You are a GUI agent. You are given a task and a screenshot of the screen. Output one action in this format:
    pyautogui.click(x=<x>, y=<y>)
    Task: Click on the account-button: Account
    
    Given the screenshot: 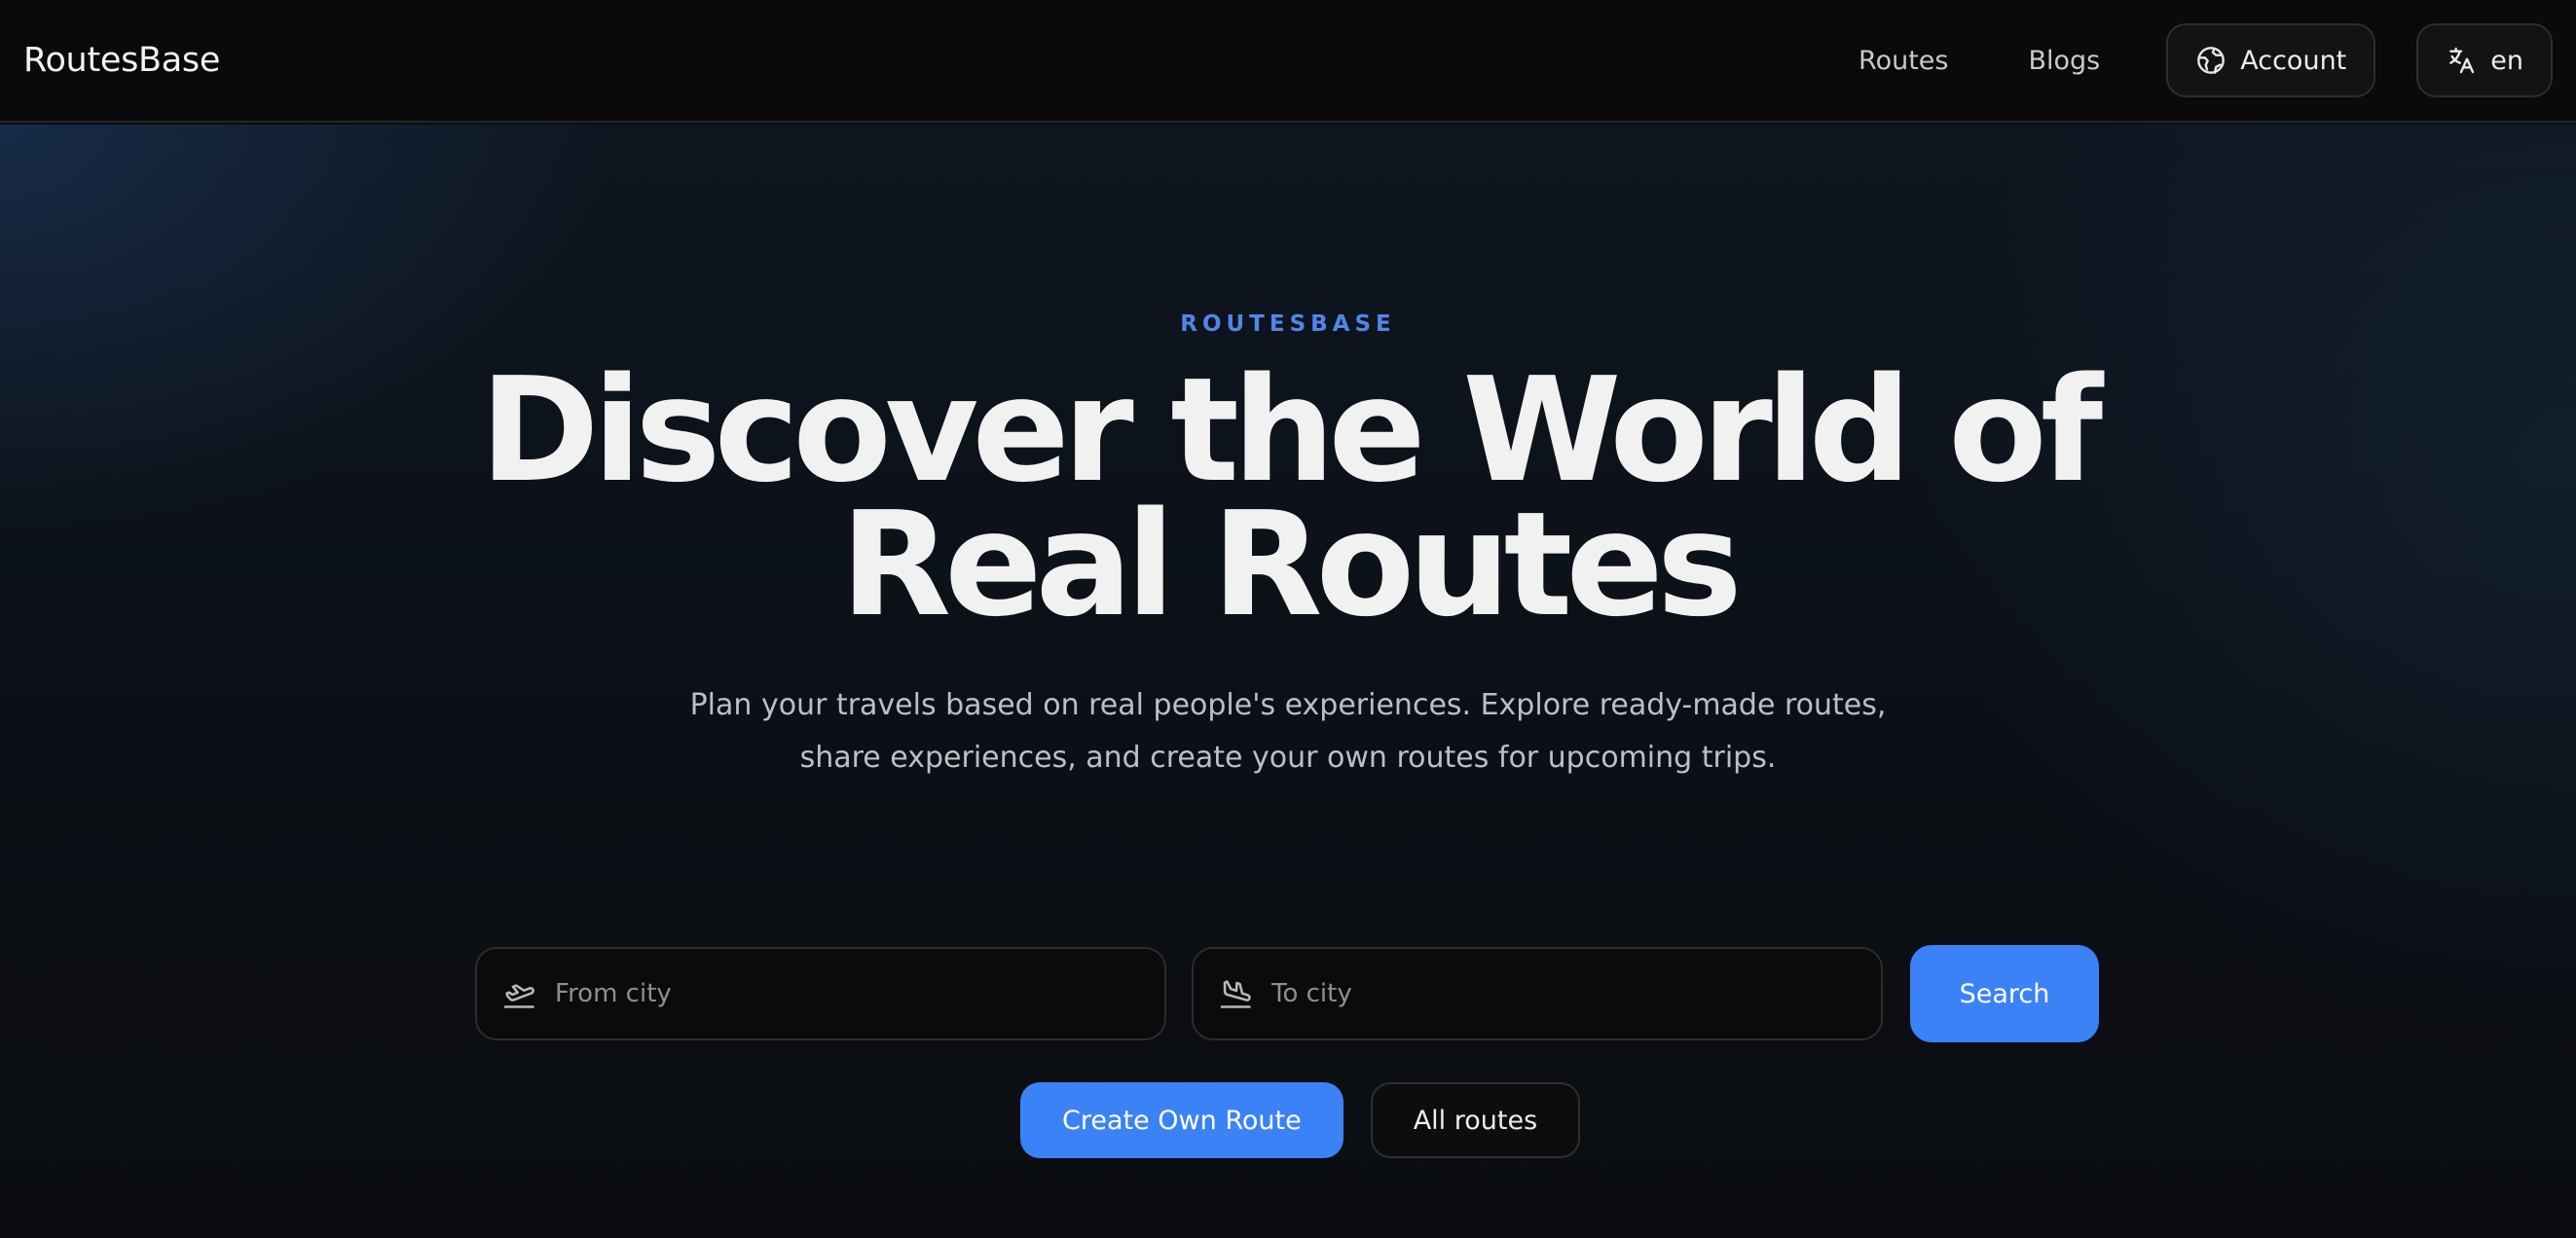 What is the action you would take?
    pyautogui.click(x=2271, y=60)
    